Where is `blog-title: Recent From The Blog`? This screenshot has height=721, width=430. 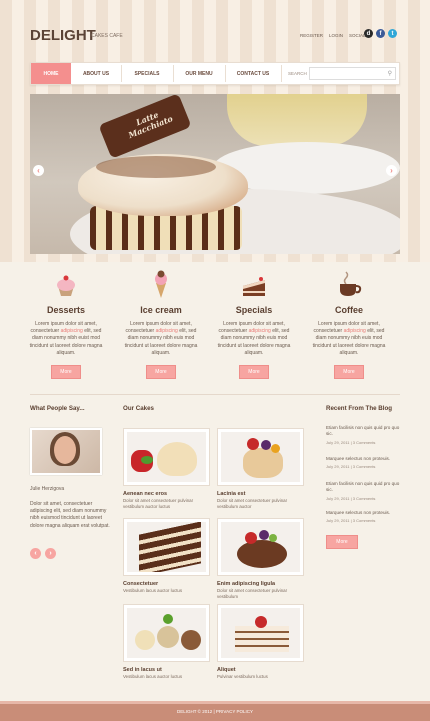 blog-title: Recent From The Blog is located at coordinates (359, 408).